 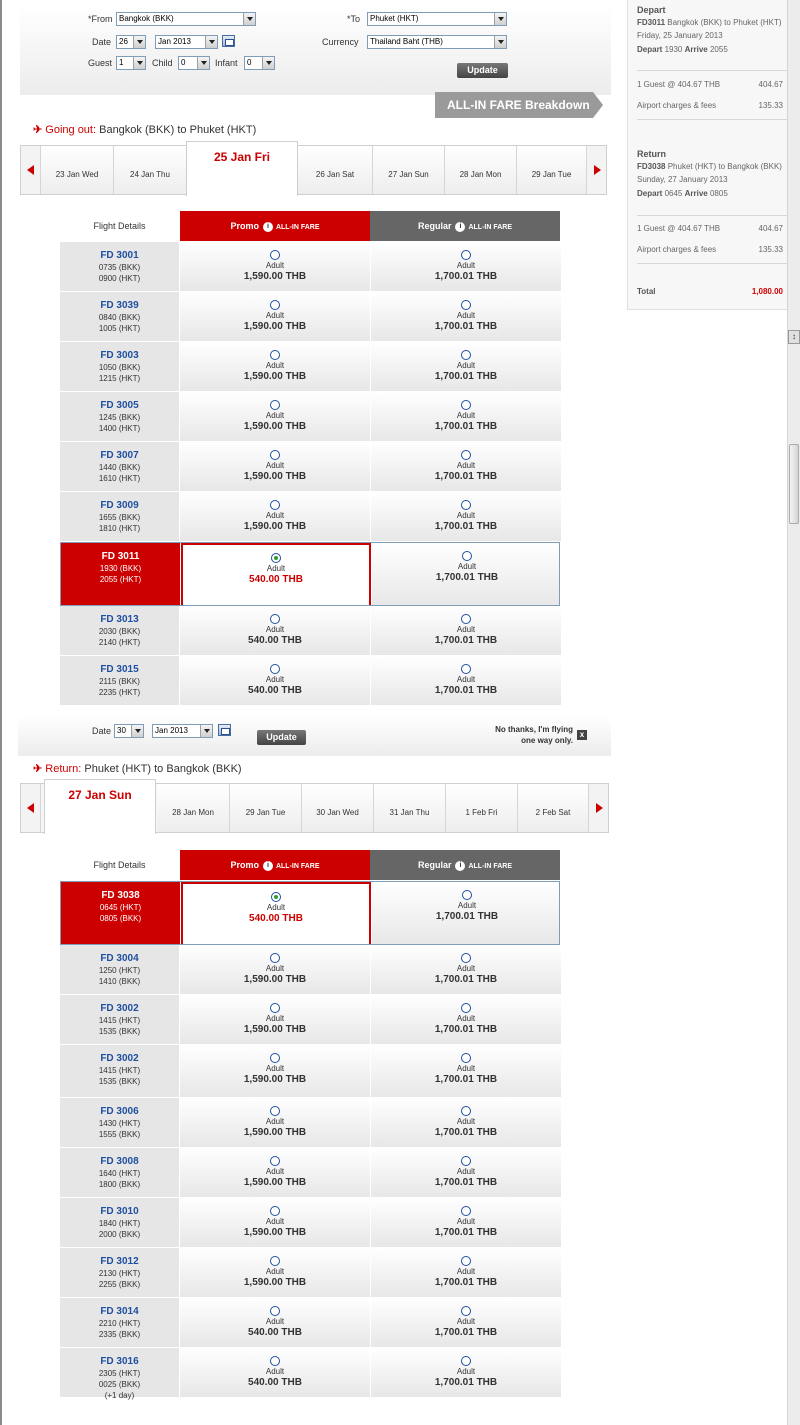 I want to click on return-date-option: 1 Feb Fri, so click(x=482, y=808).